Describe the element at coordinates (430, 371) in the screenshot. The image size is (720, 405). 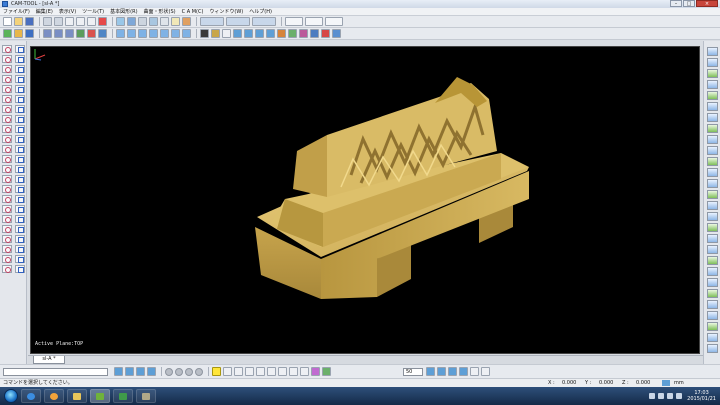
I see `zoom-fit-icon` at that location.